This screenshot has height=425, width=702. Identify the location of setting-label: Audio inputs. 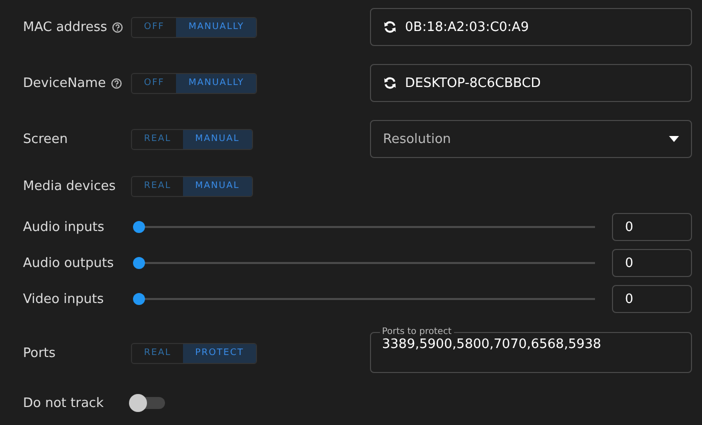
(63, 227).